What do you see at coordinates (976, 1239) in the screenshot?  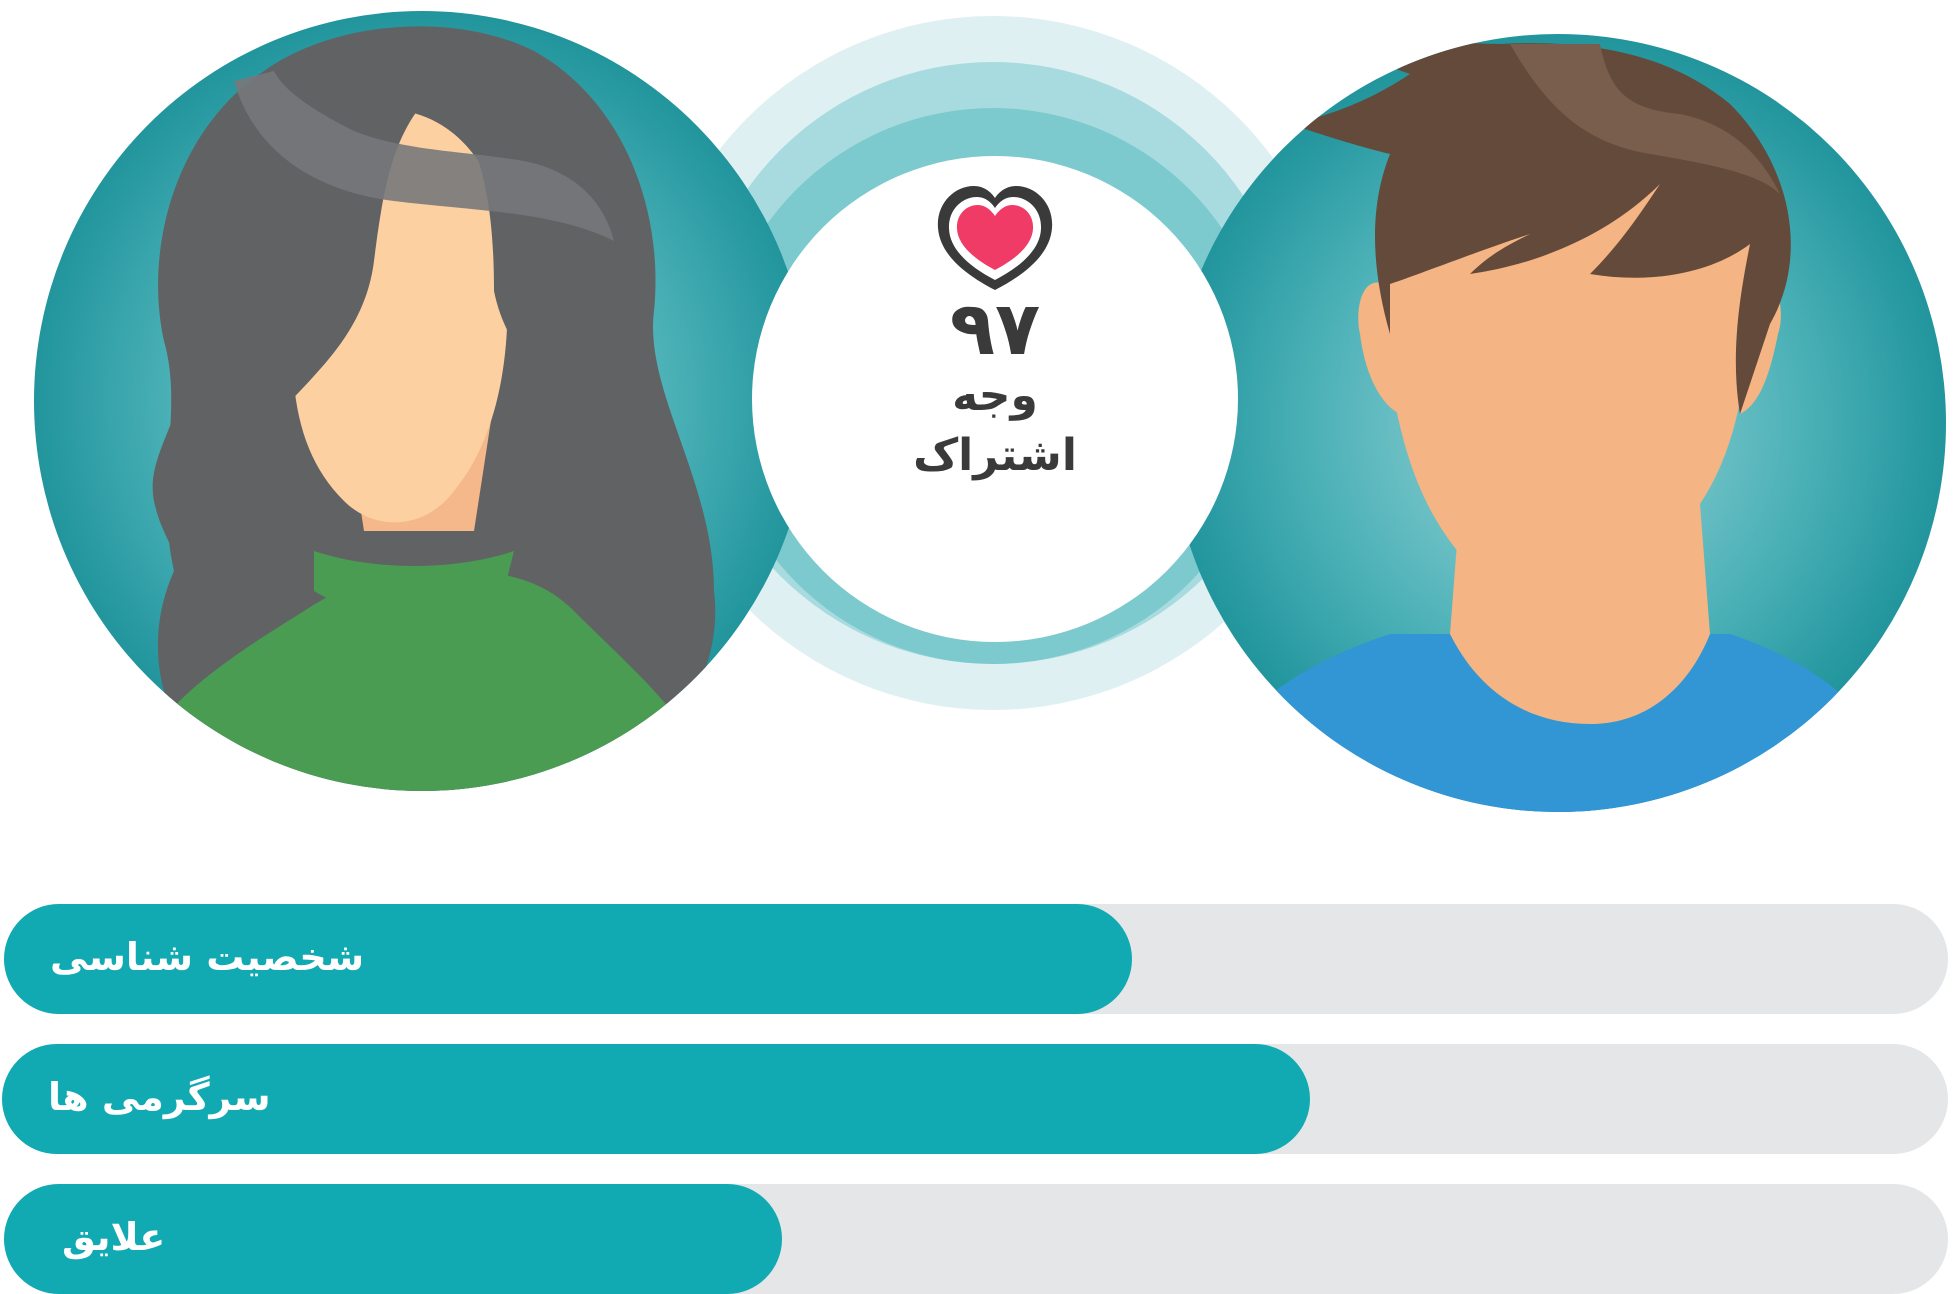 I see `category-bar-interests: علایق` at bounding box center [976, 1239].